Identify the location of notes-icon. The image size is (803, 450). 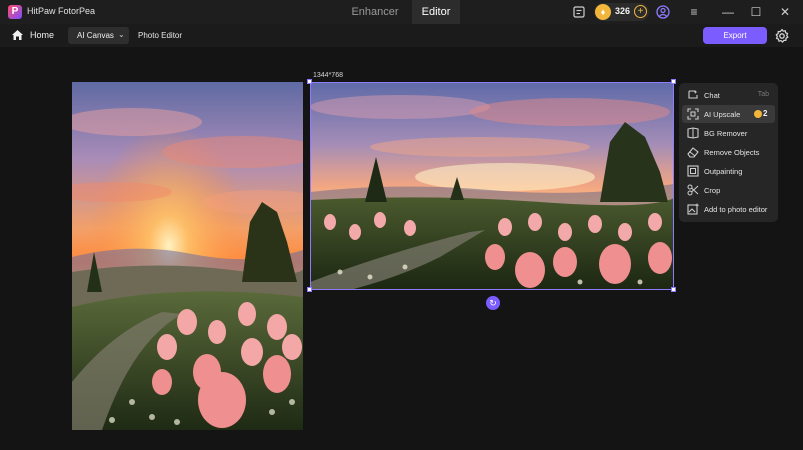
(579, 12).